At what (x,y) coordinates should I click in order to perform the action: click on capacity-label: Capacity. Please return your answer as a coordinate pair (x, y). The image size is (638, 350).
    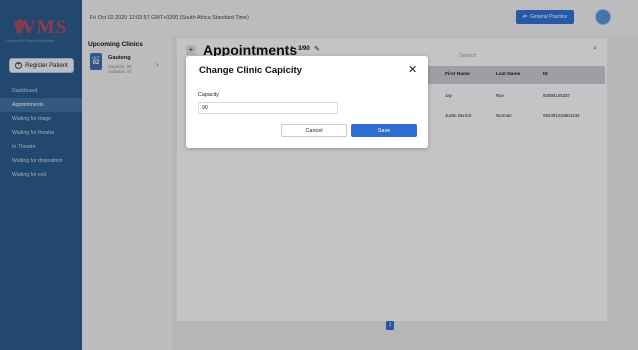
    Looking at the image, I should click on (208, 95).